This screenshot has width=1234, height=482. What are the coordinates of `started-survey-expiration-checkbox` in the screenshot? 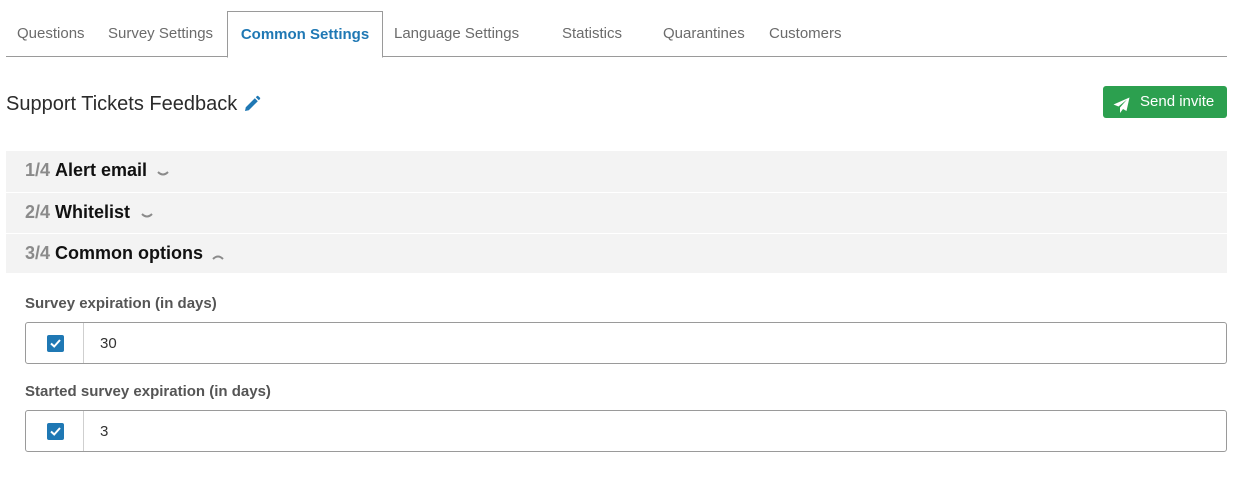 It's located at (55, 431).